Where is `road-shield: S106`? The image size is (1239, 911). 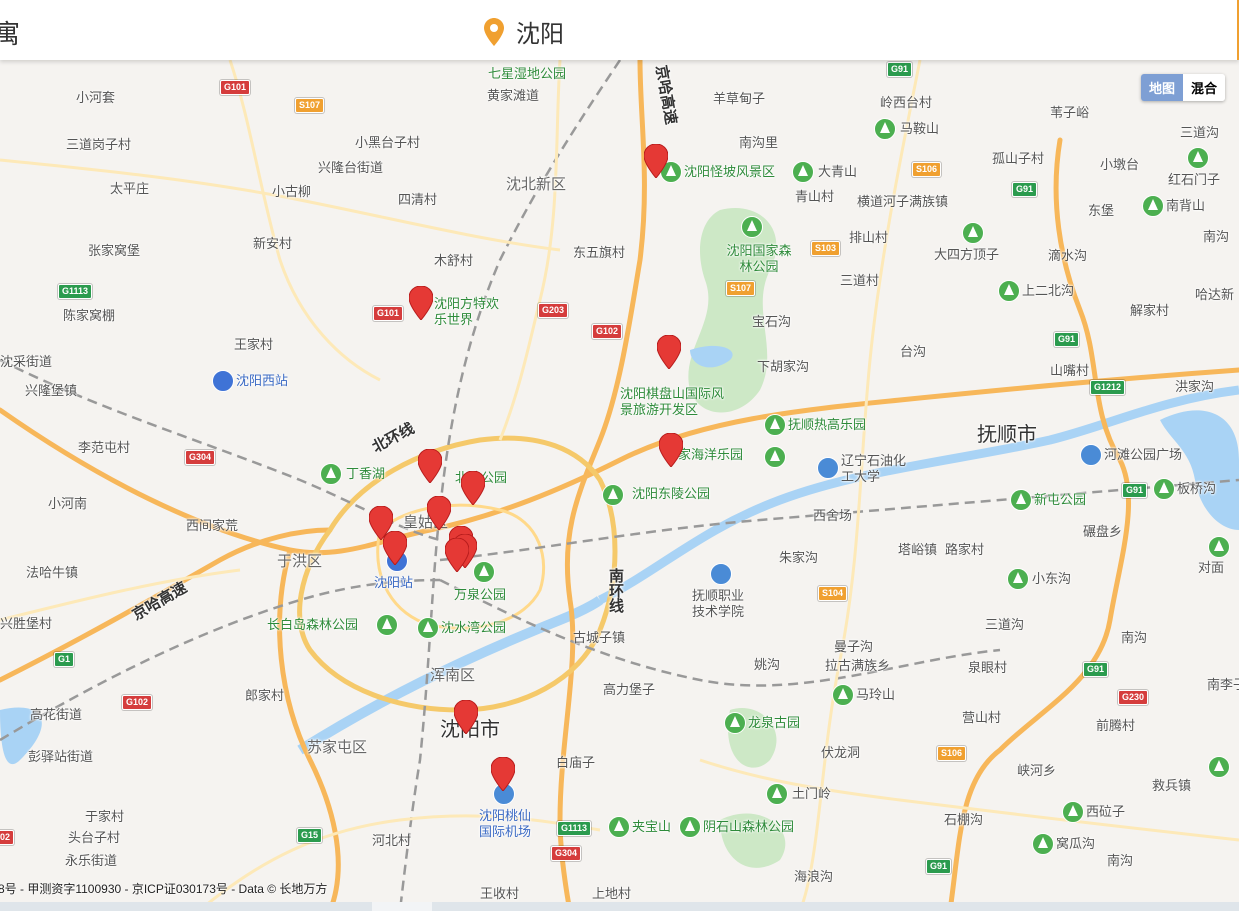 road-shield: S106 is located at coordinates (927, 169).